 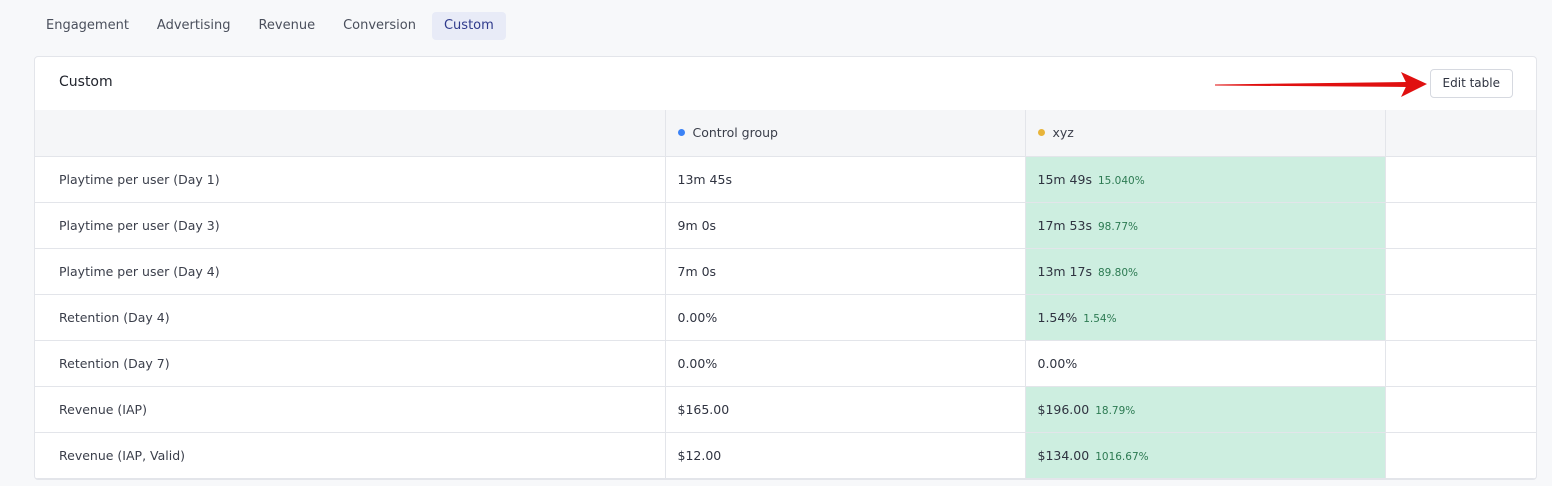 What do you see at coordinates (1063, 409) in the screenshot?
I see `variant-value: $196.00` at bounding box center [1063, 409].